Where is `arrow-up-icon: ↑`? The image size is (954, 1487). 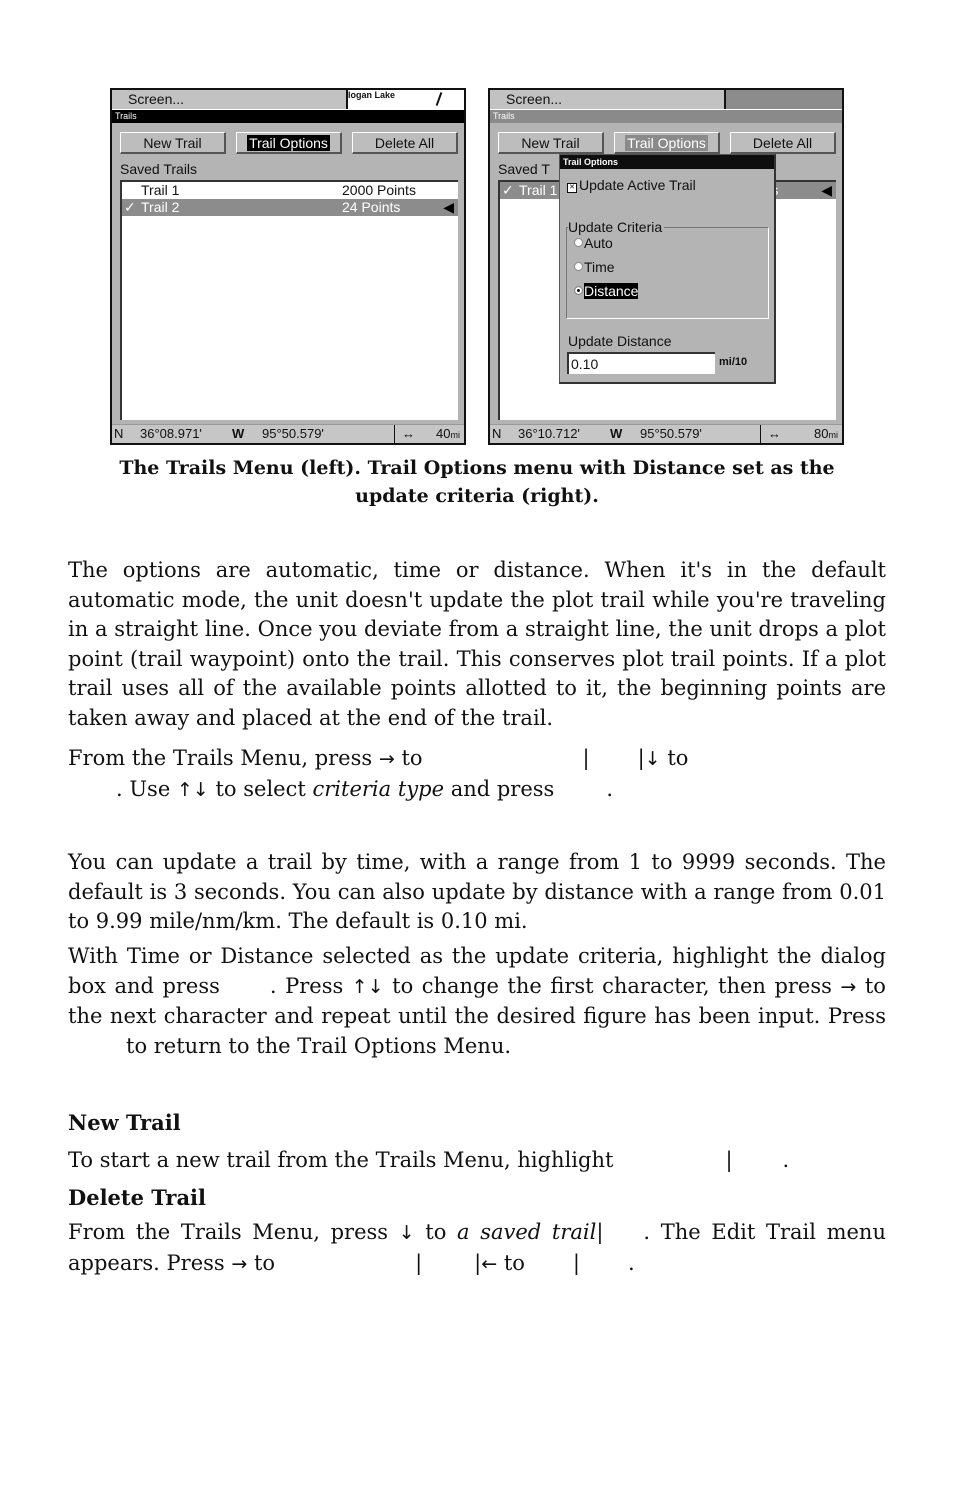
arrow-up-icon: ↑ is located at coordinates (184, 789).